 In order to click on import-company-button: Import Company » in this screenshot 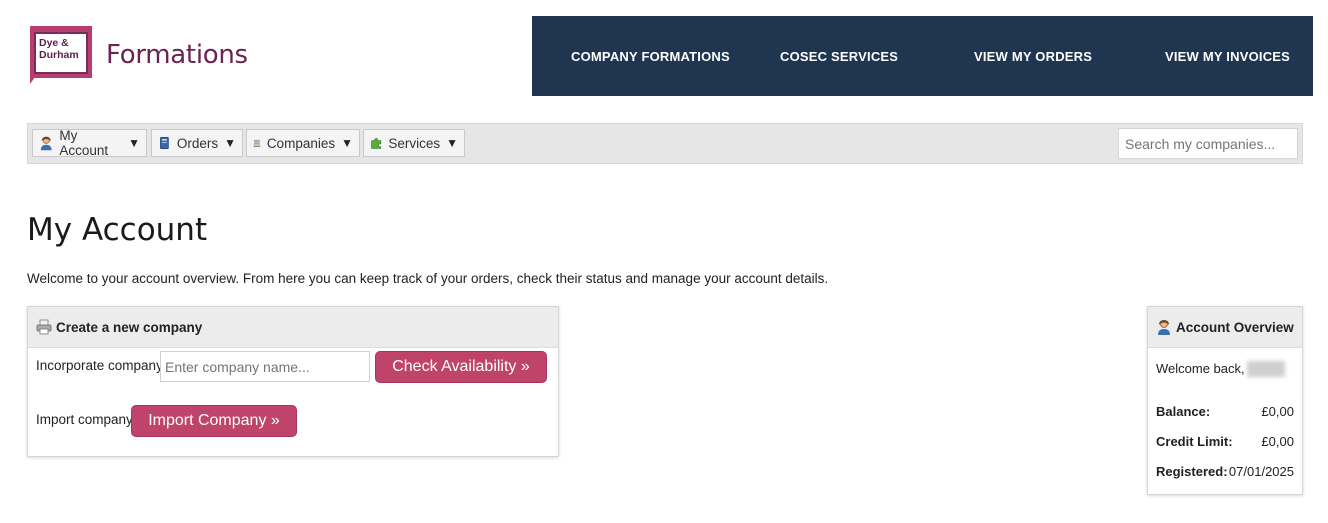, I will do `click(214, 421)`.